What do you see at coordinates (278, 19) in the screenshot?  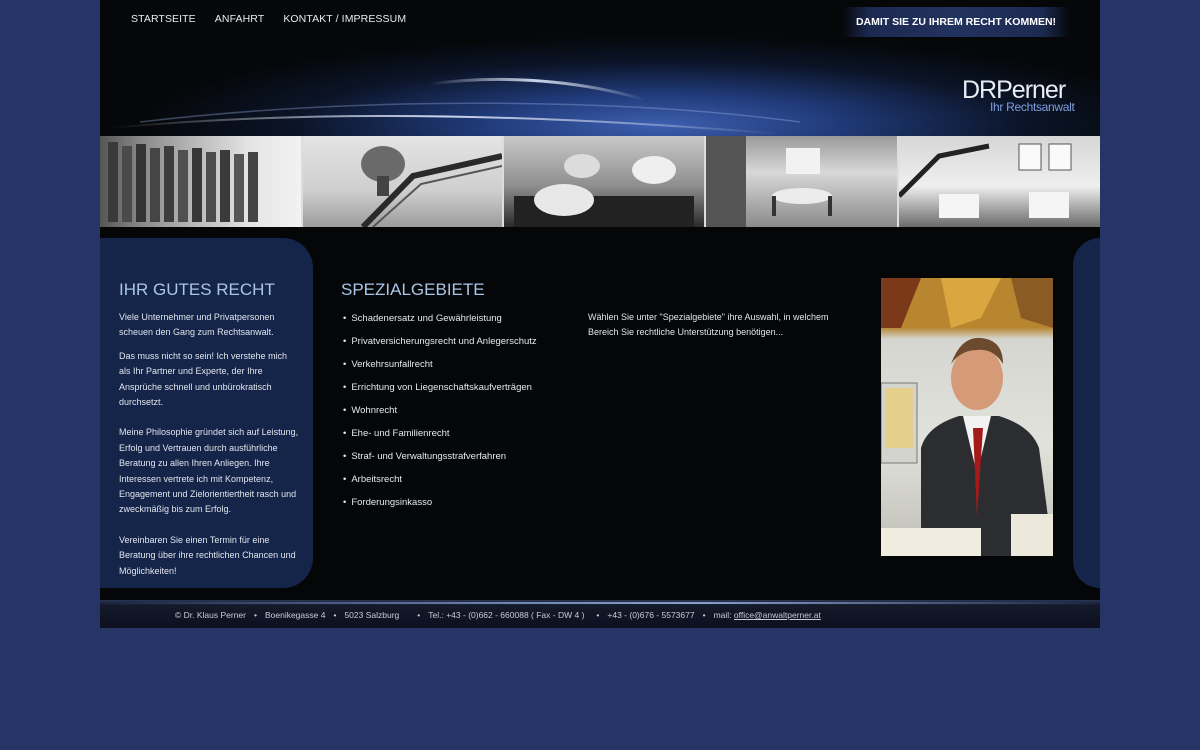 I see `main-nav: STARTSEITE ANFAHRT KONTAKT / IMPRESSUM` at bounding box center [278, 19].